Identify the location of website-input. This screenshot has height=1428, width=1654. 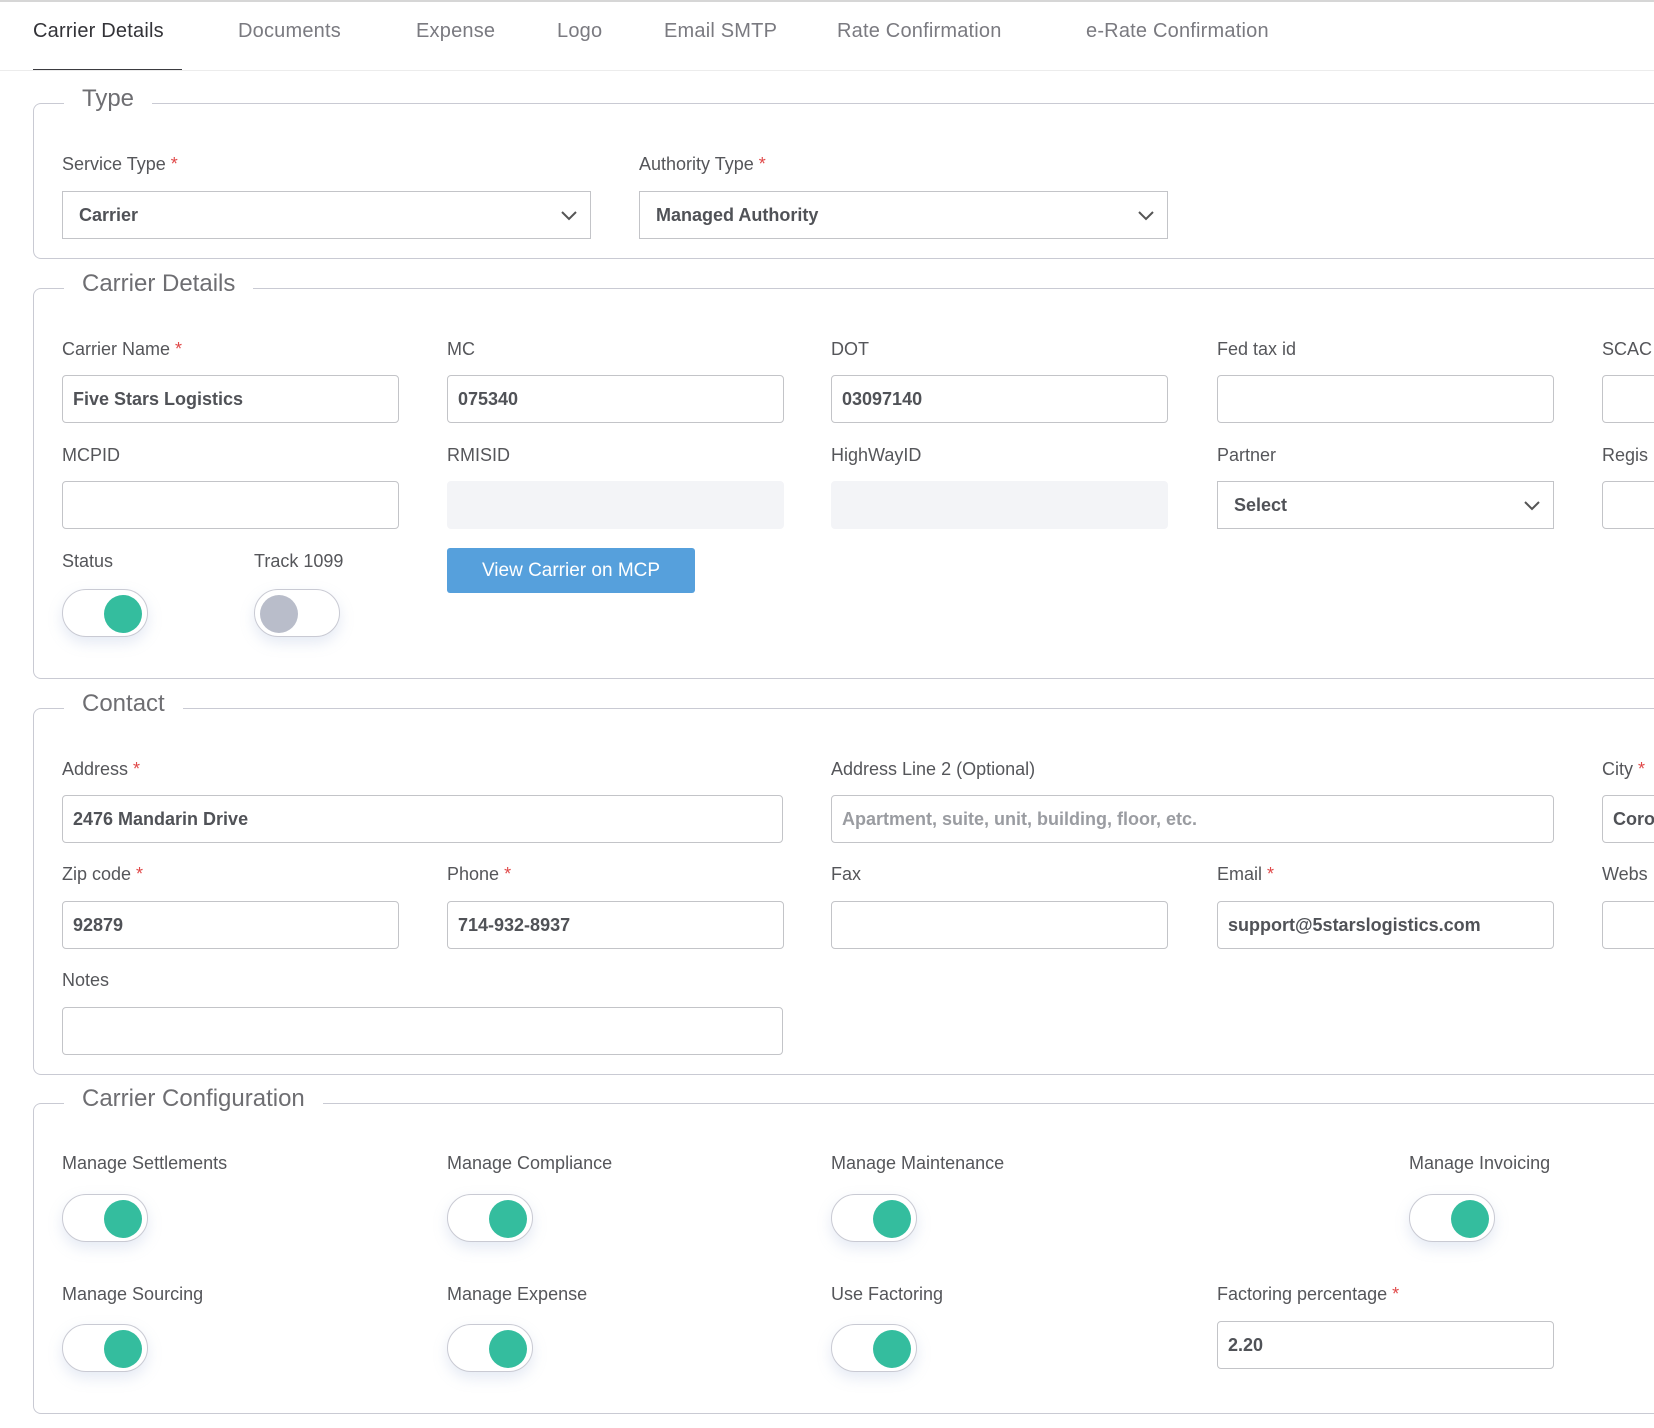
(1628, 925).